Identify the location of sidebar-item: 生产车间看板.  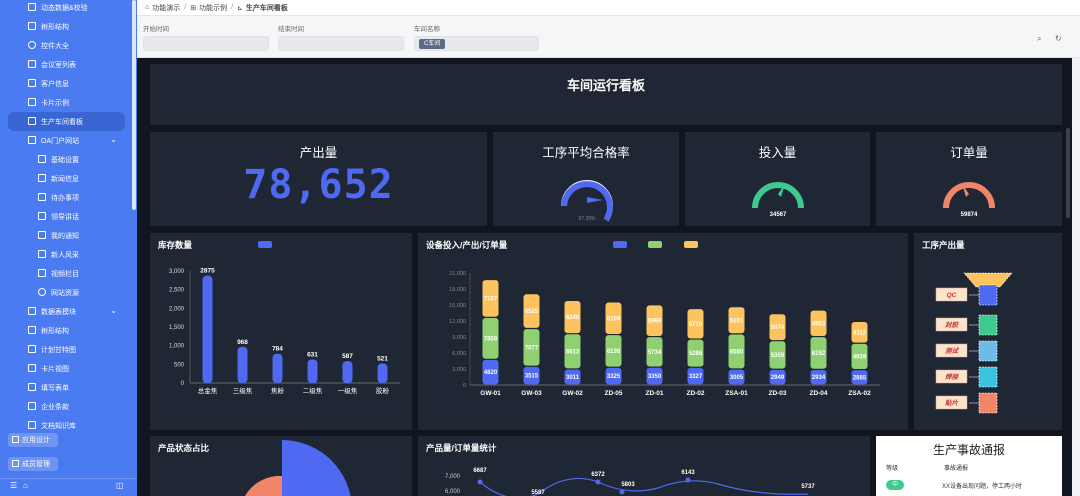
(66, 121).